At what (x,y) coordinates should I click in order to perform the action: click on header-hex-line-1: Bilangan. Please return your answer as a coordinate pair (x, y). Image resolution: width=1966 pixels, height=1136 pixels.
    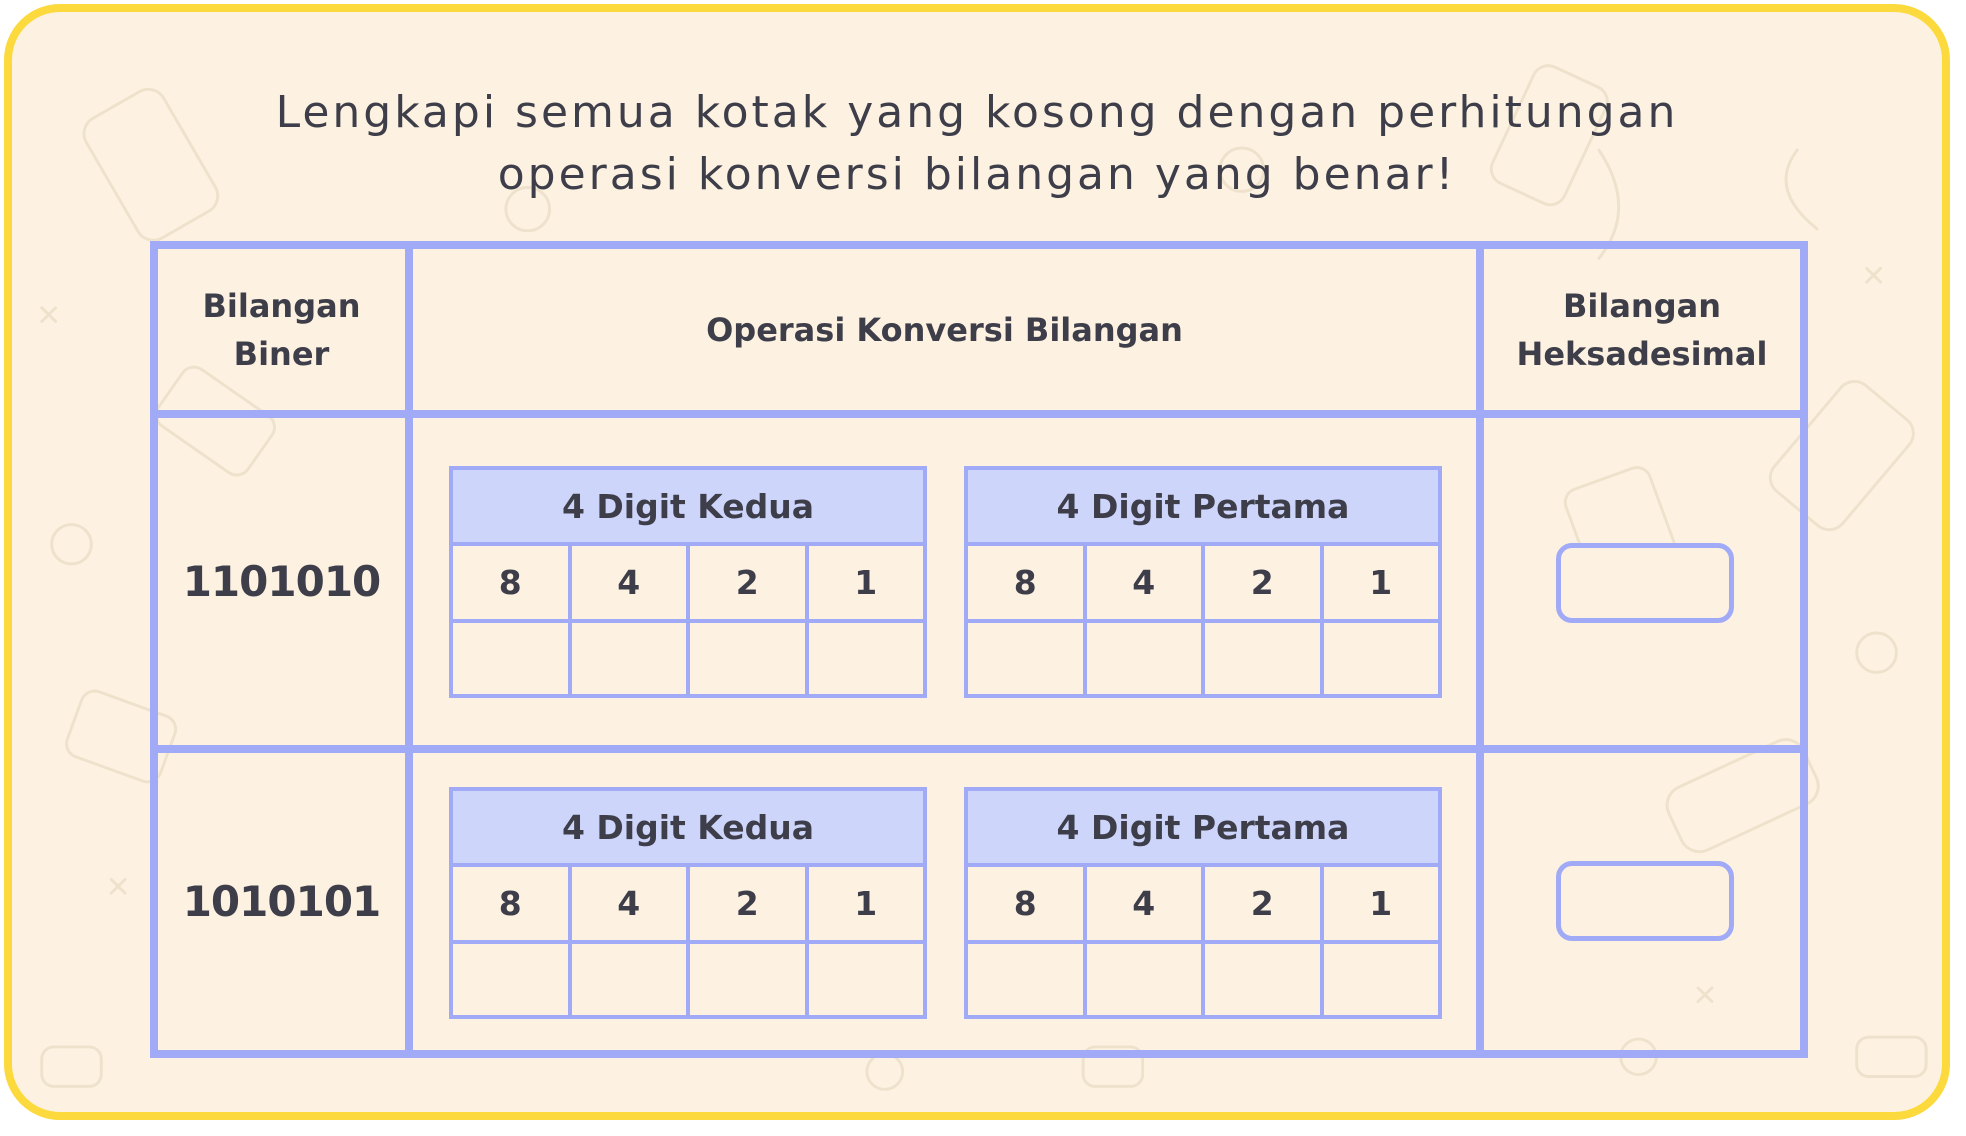
    Looking at the image, I should click on (1642, 305).